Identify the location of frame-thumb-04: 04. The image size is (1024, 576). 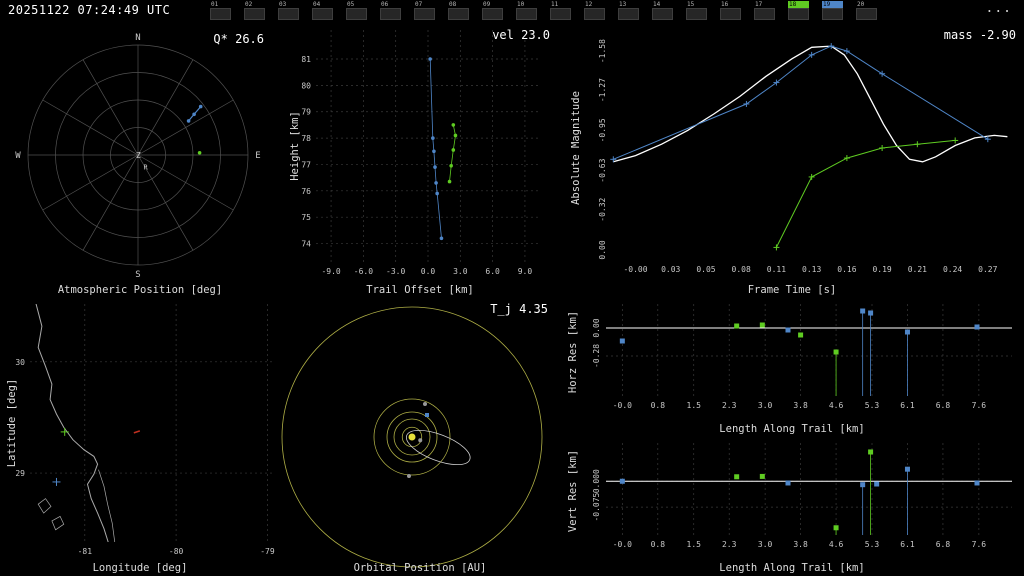
(322, 10).